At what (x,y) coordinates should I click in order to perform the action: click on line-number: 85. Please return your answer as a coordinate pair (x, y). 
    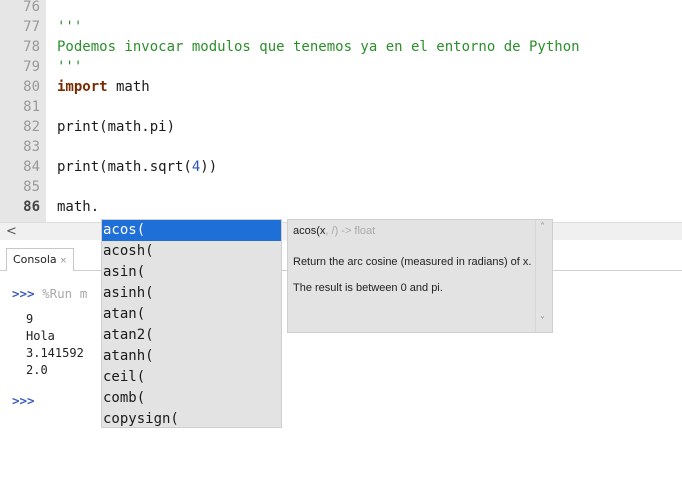
    Looking at the image, I should click on (31, 187).